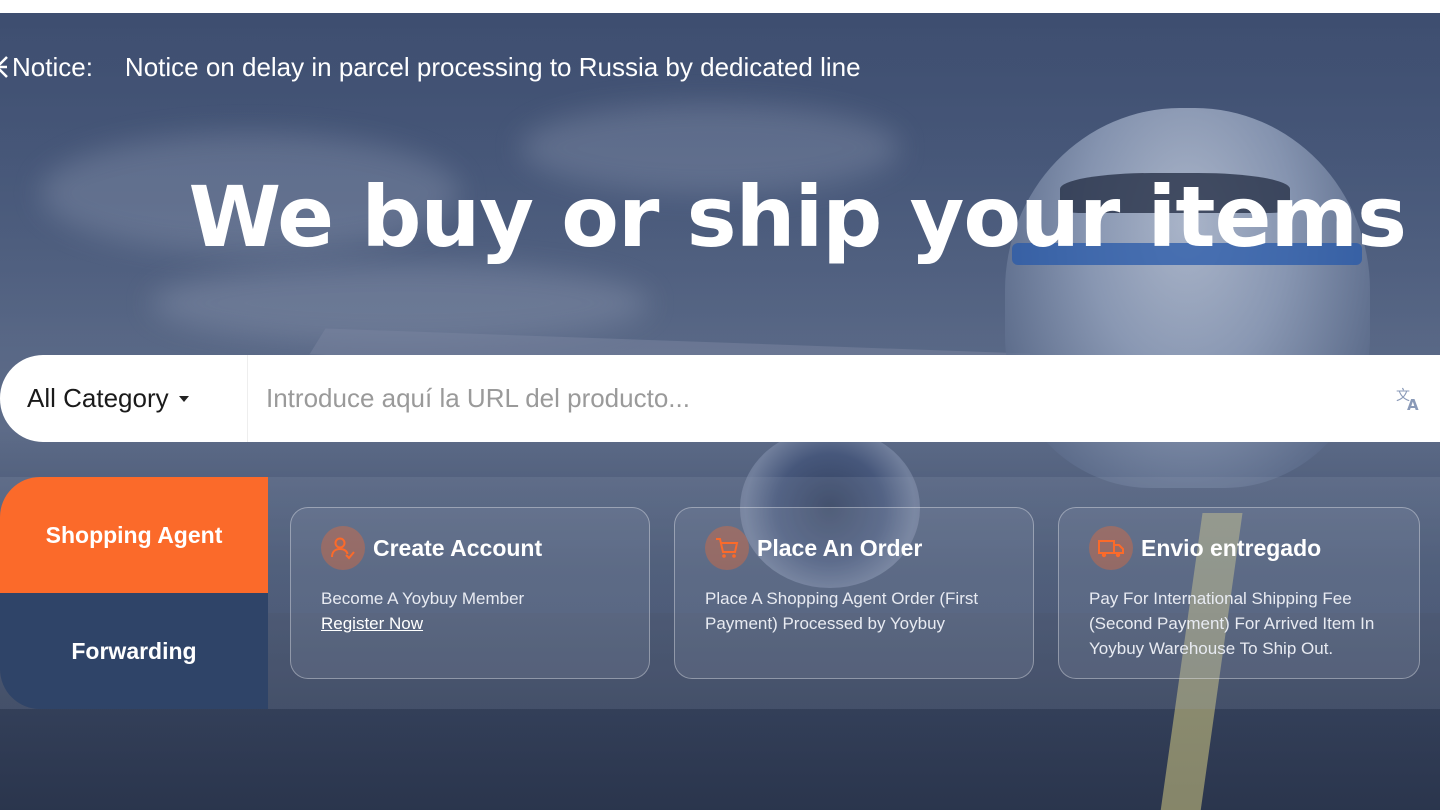 Image resolution: width=1440 pixels, height=810 pixels. Describe the element at coordinates (1231, 547) in the screenshot. I see `step-title: Envio entregado` at that location.